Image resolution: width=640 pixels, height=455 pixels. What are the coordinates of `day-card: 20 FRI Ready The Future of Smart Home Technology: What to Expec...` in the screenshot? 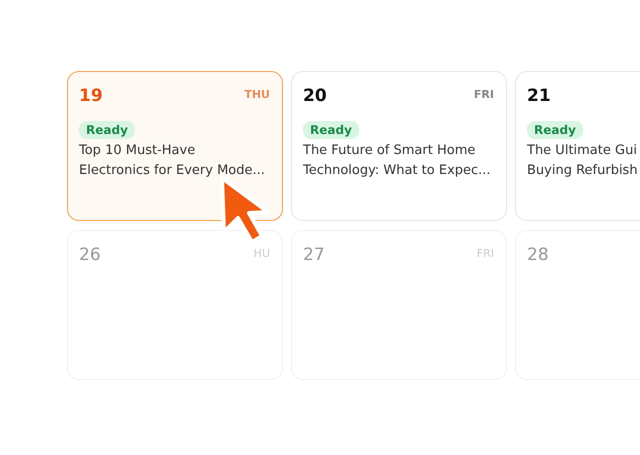 It's located at (399, 146).